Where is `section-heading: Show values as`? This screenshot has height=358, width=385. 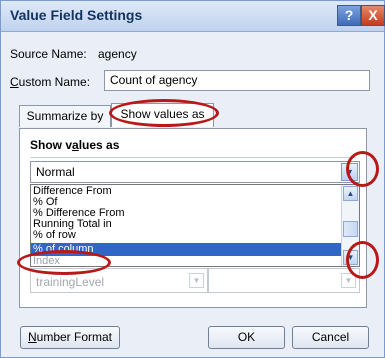 section-heading: Show values as is located at coordinates (74, 145).